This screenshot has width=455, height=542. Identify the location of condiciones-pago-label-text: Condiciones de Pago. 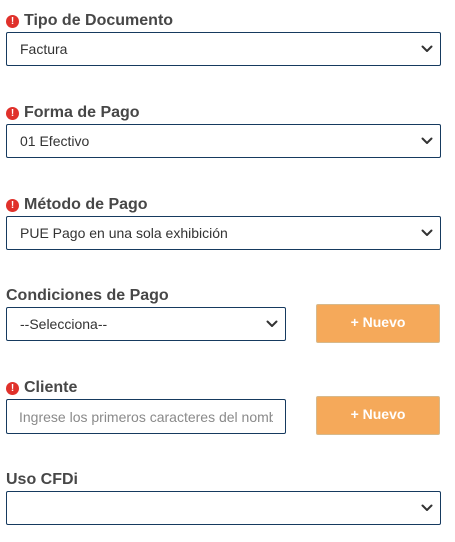
(87, 295).